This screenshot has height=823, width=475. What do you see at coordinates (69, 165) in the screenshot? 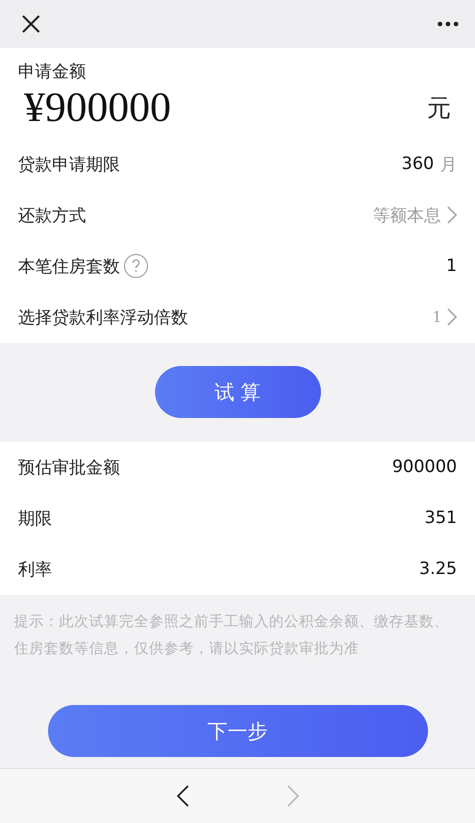
I see `field-label: 贷款申请期限` at bounding box center [69, 165].